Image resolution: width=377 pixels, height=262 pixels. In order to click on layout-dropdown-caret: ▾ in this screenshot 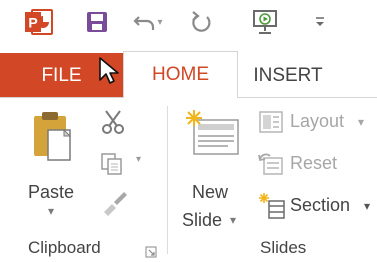, I will do `click(361, 122)`.